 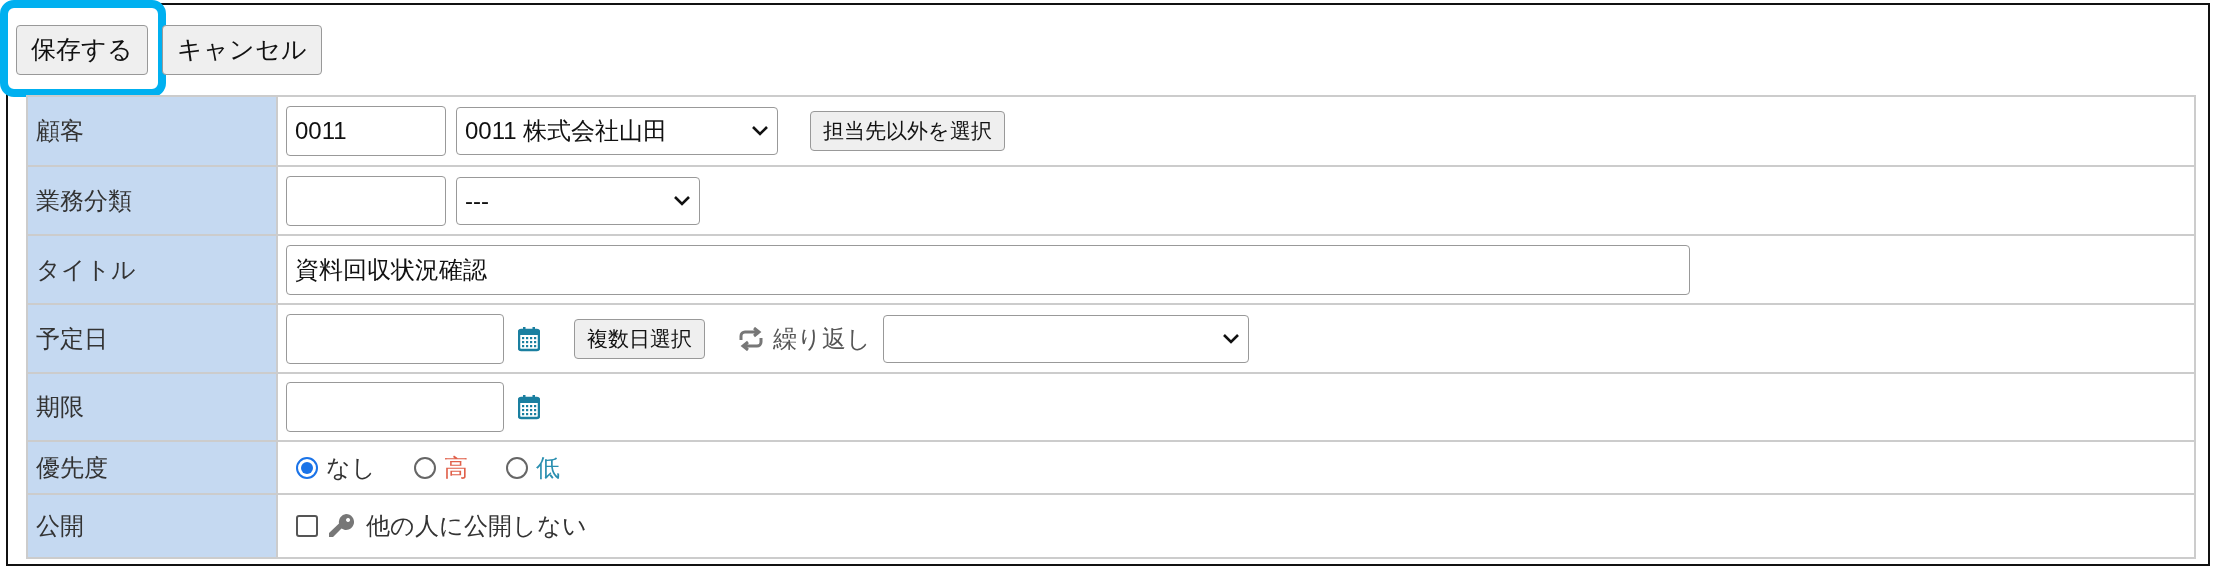 I want to click on radio-option: 高, so click(x=441, y=467).